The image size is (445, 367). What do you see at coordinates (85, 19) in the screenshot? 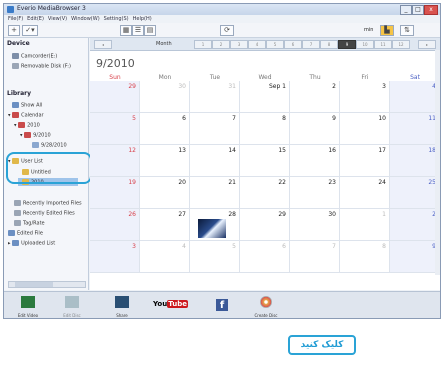
I see `menu-window: Window(W)` at bounding box center [85, 19].